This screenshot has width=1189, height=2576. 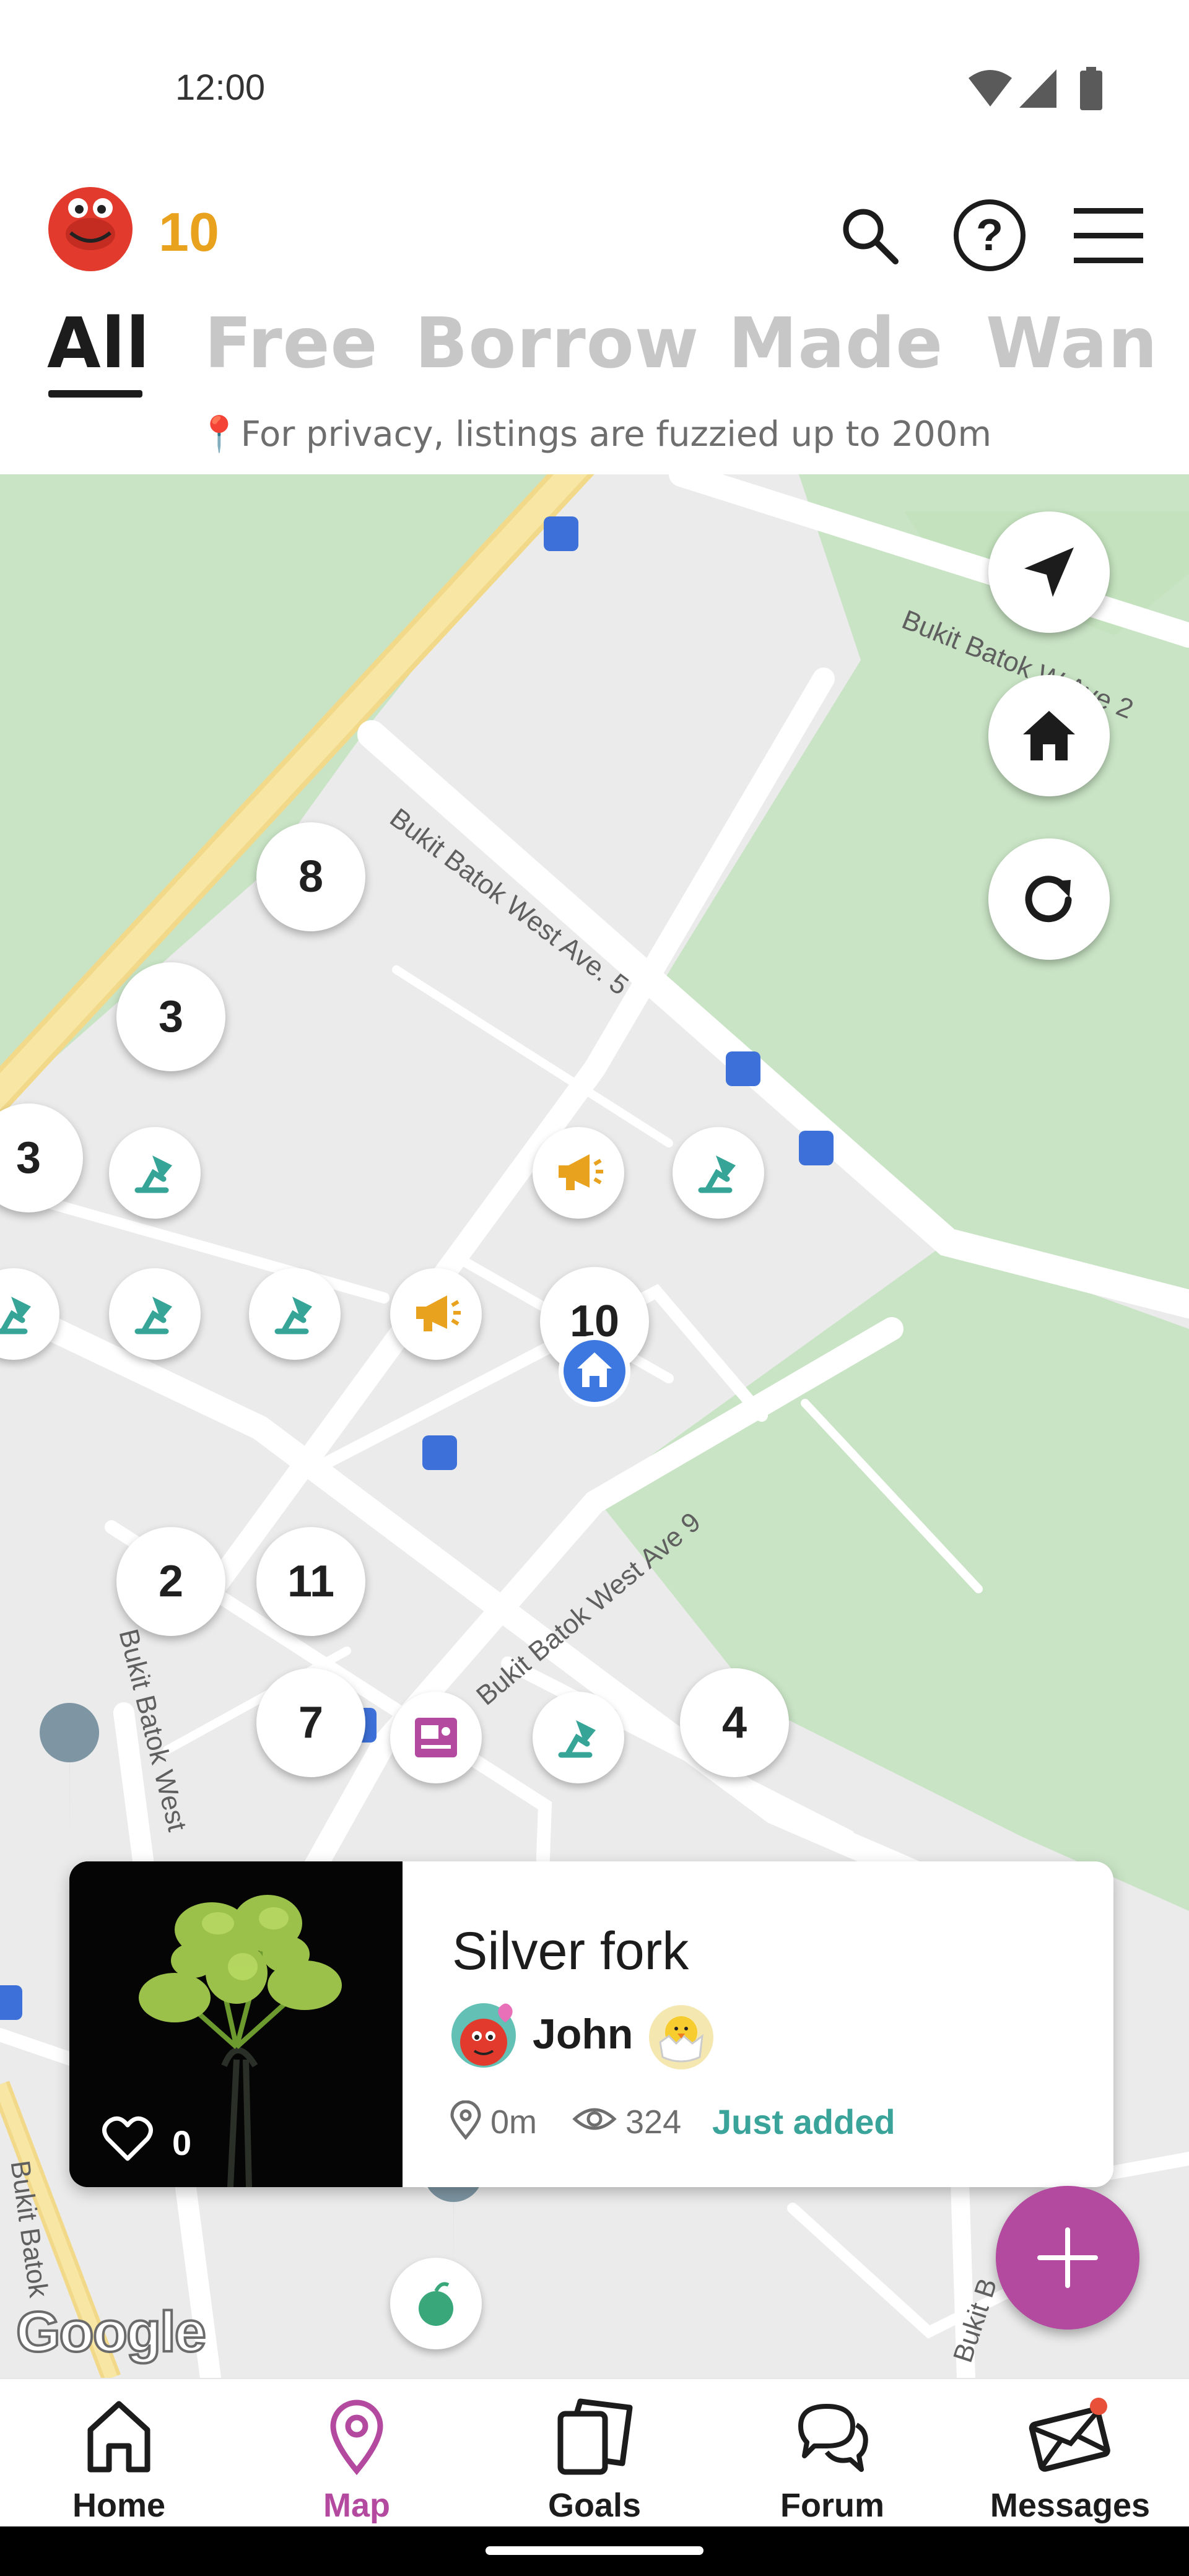 What do you see at coordinates (833, 2438) in the screenshot?
I see `forum-icon` at bounding box center [833, 2438].